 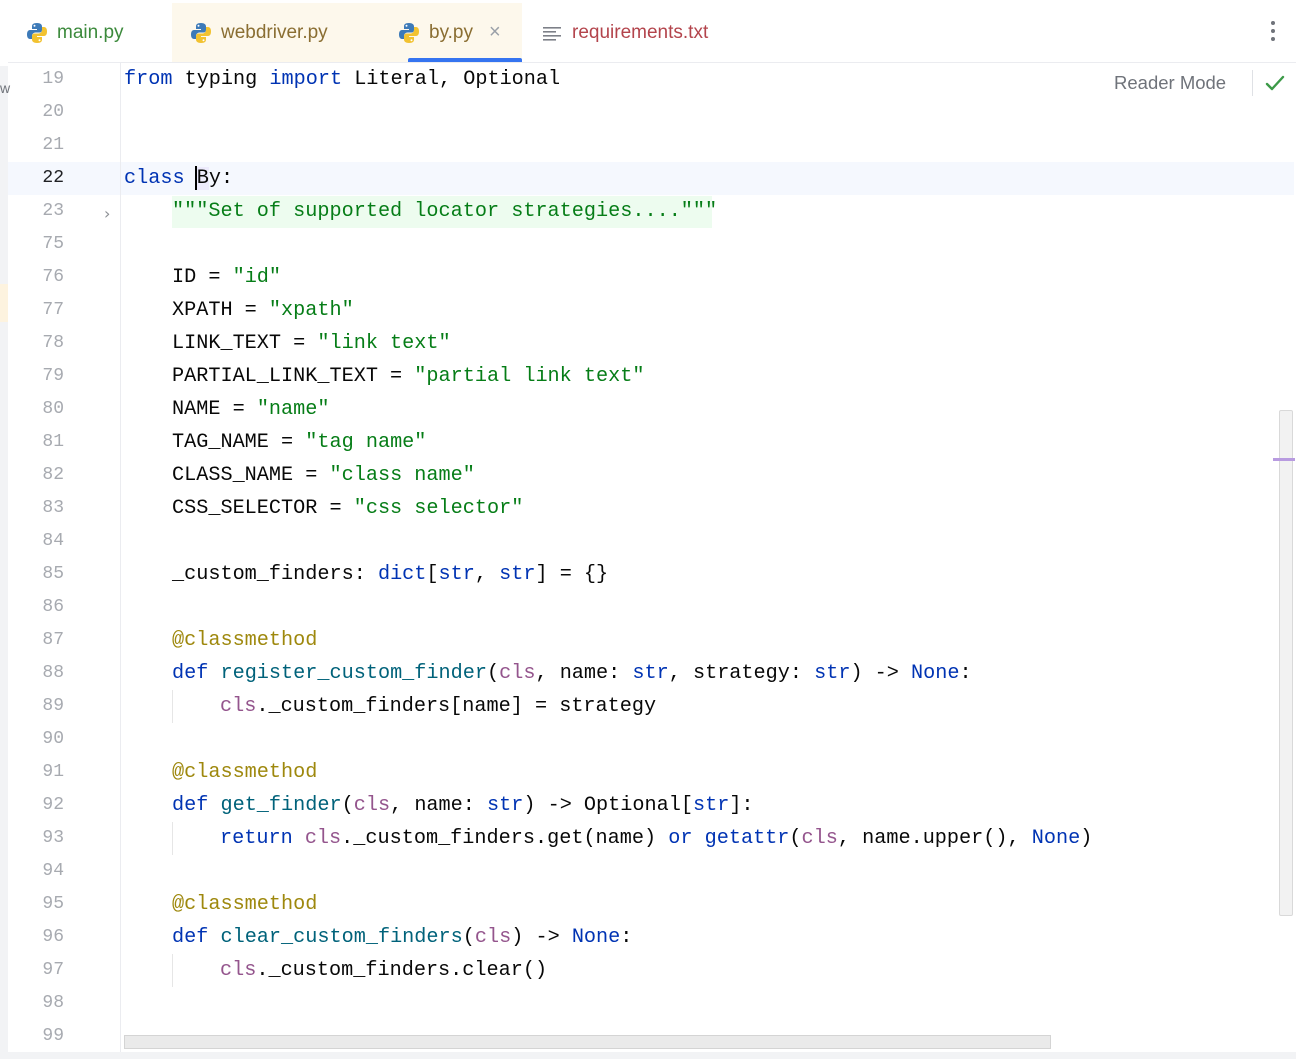 I want to click on code-line-95: @classmethod, so click(x=244, y=904).